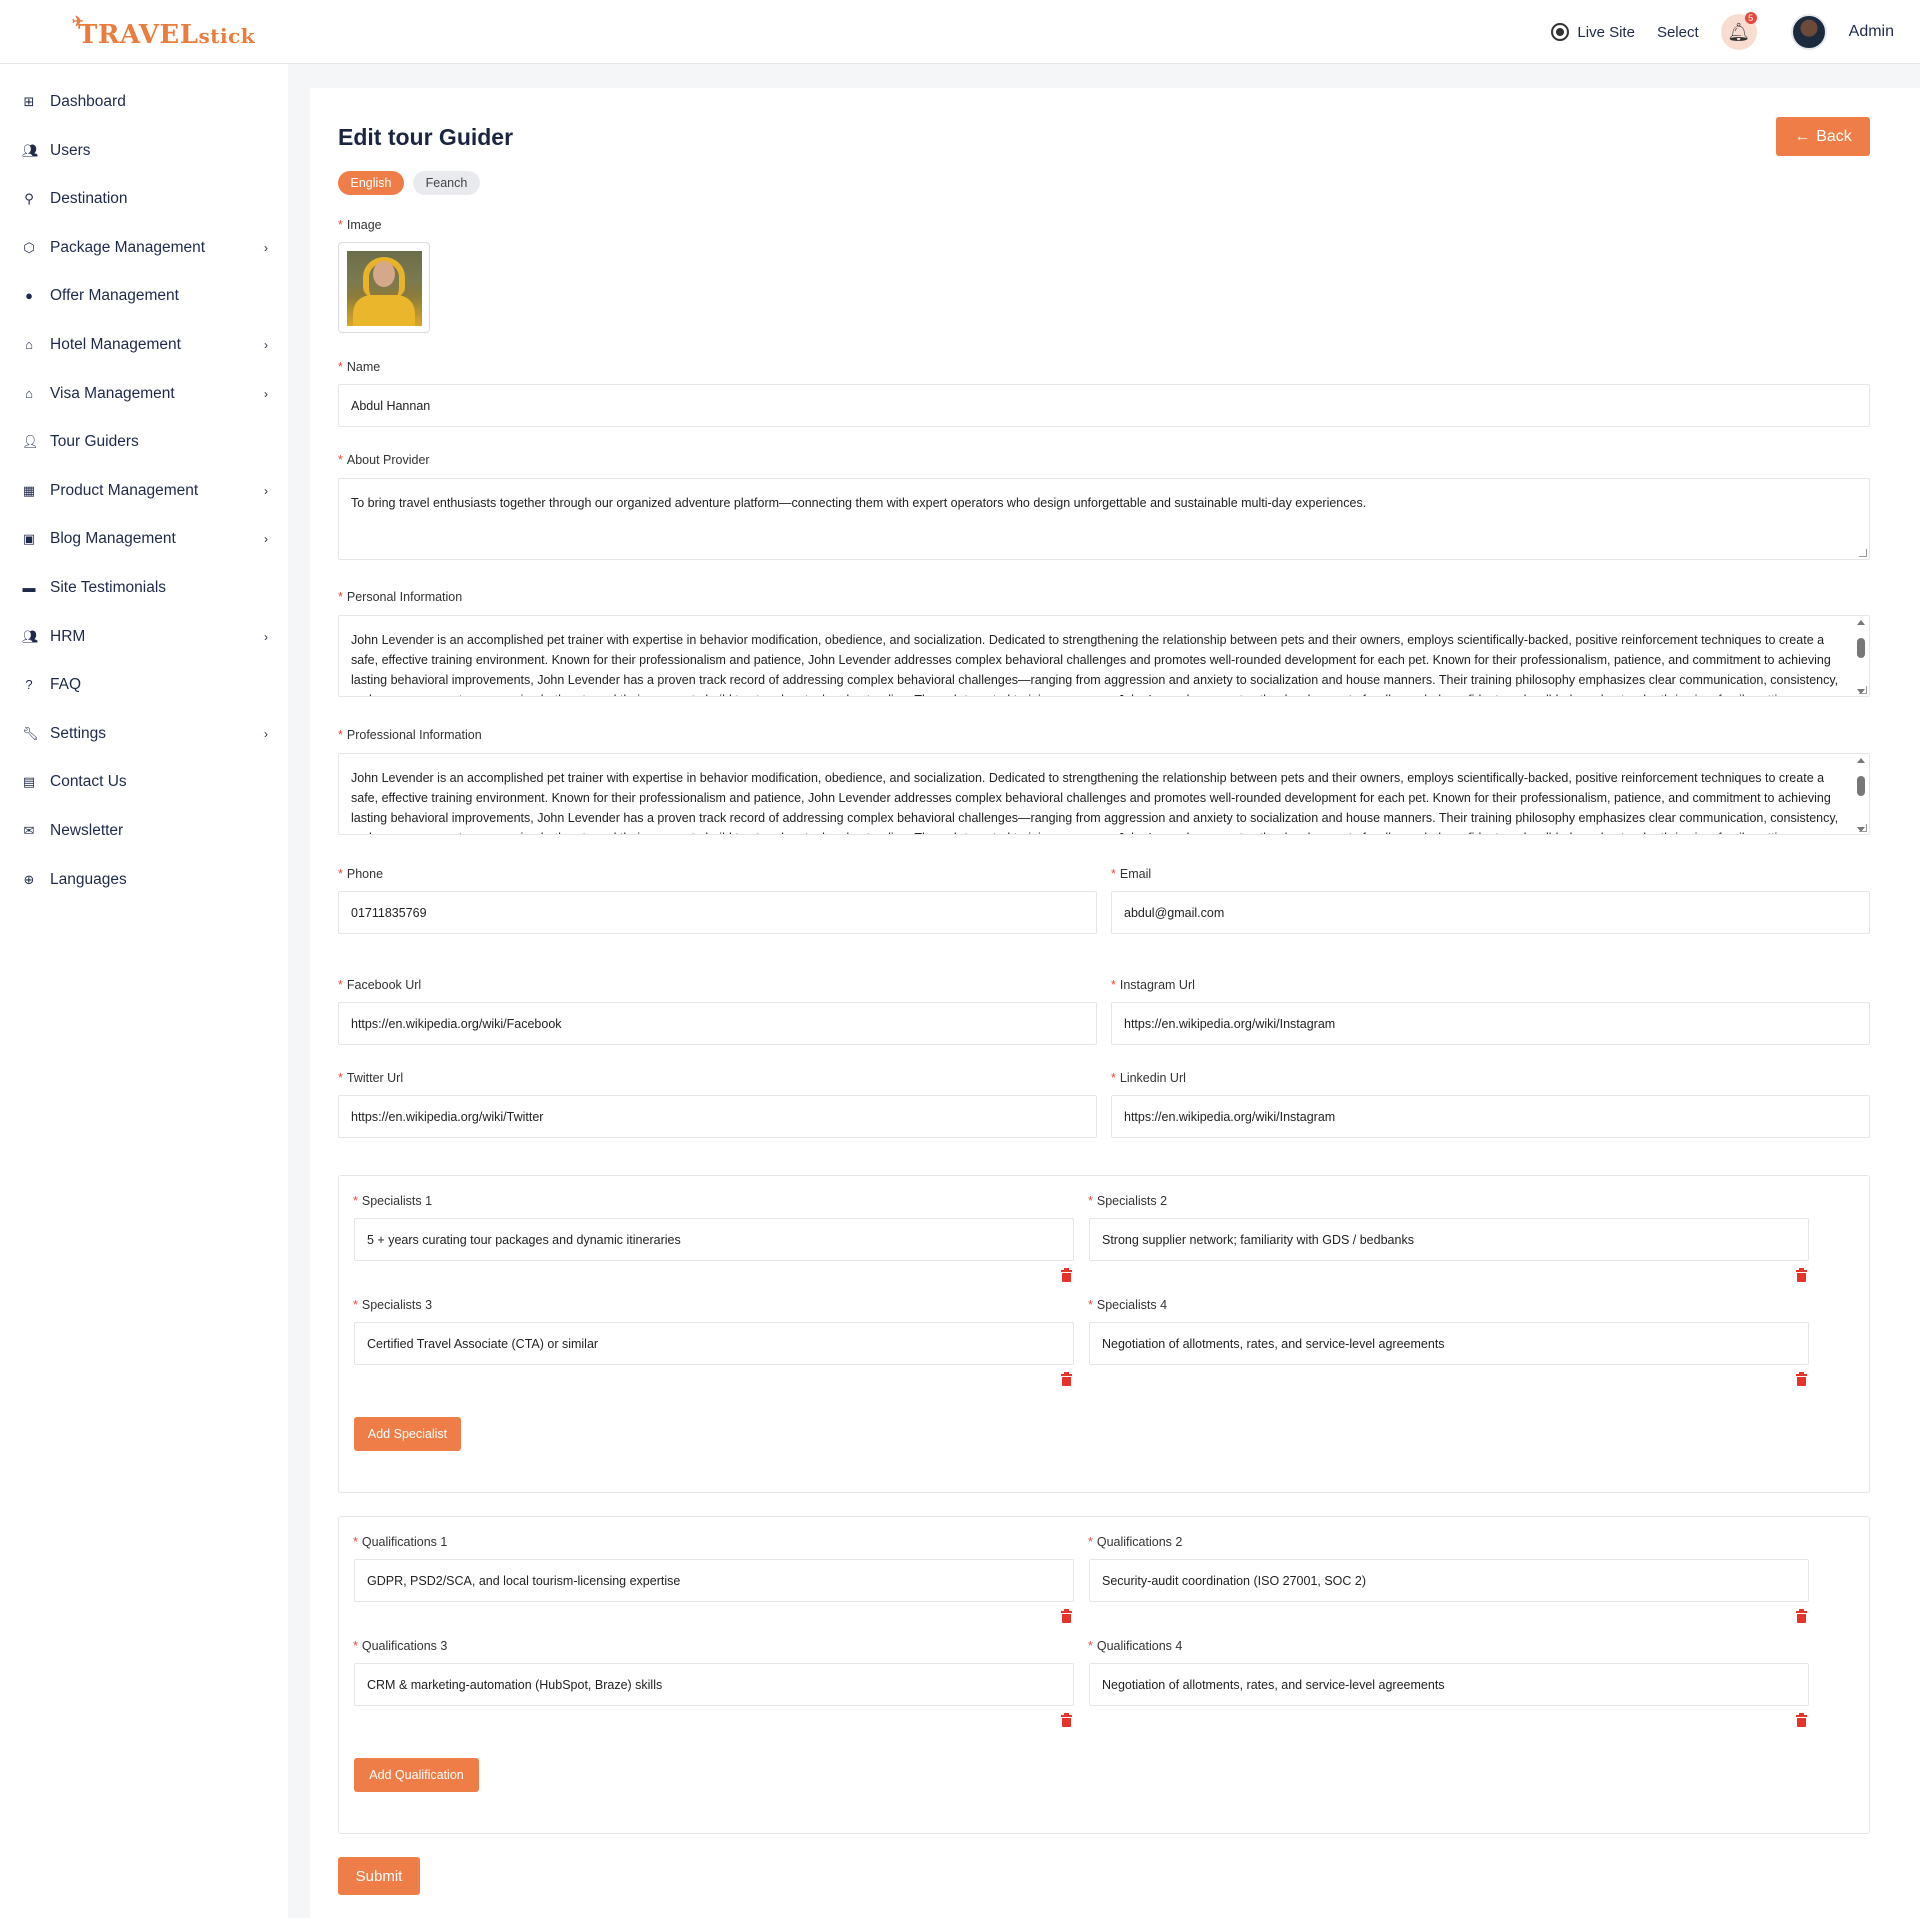 The height and width of the screenshot is (1918, 1920). Describe the element at coordinates (29, 393) in the screenshot. I see `visa-icon: ⌂` at that location.